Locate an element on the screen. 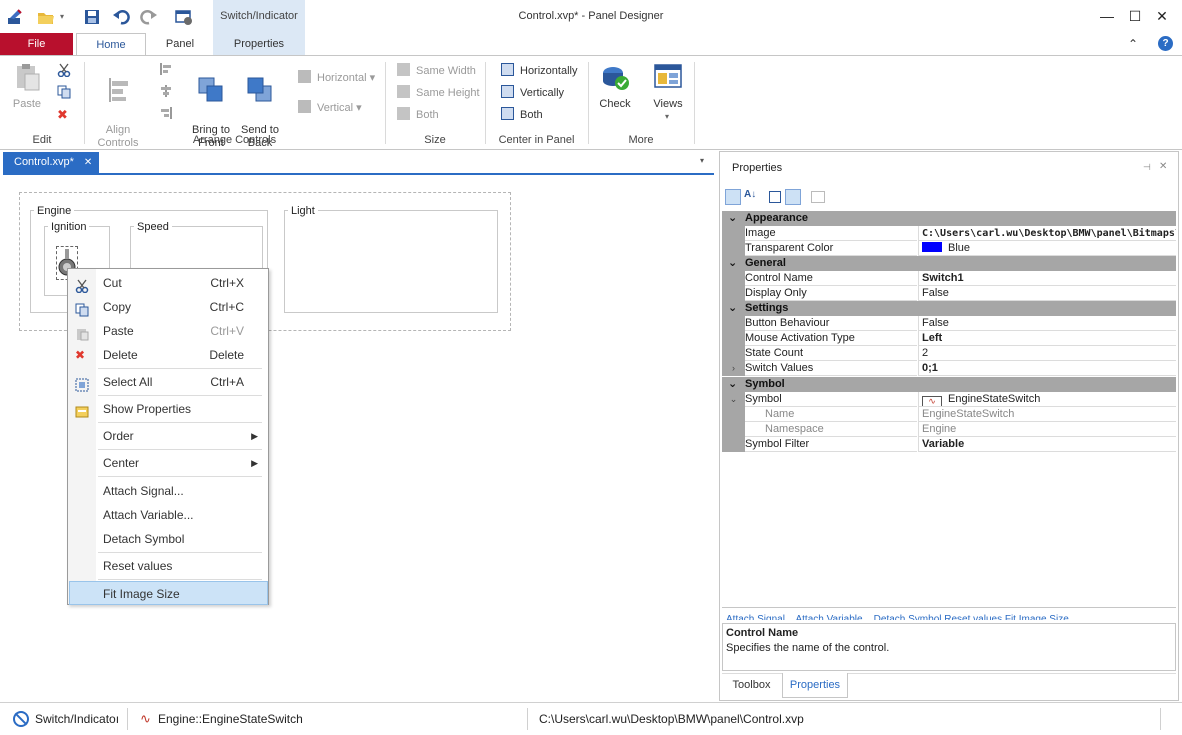 The width and height of the screenshot is (1182, 735). same-height-button: Same Height is located at coordinates (438, 93).